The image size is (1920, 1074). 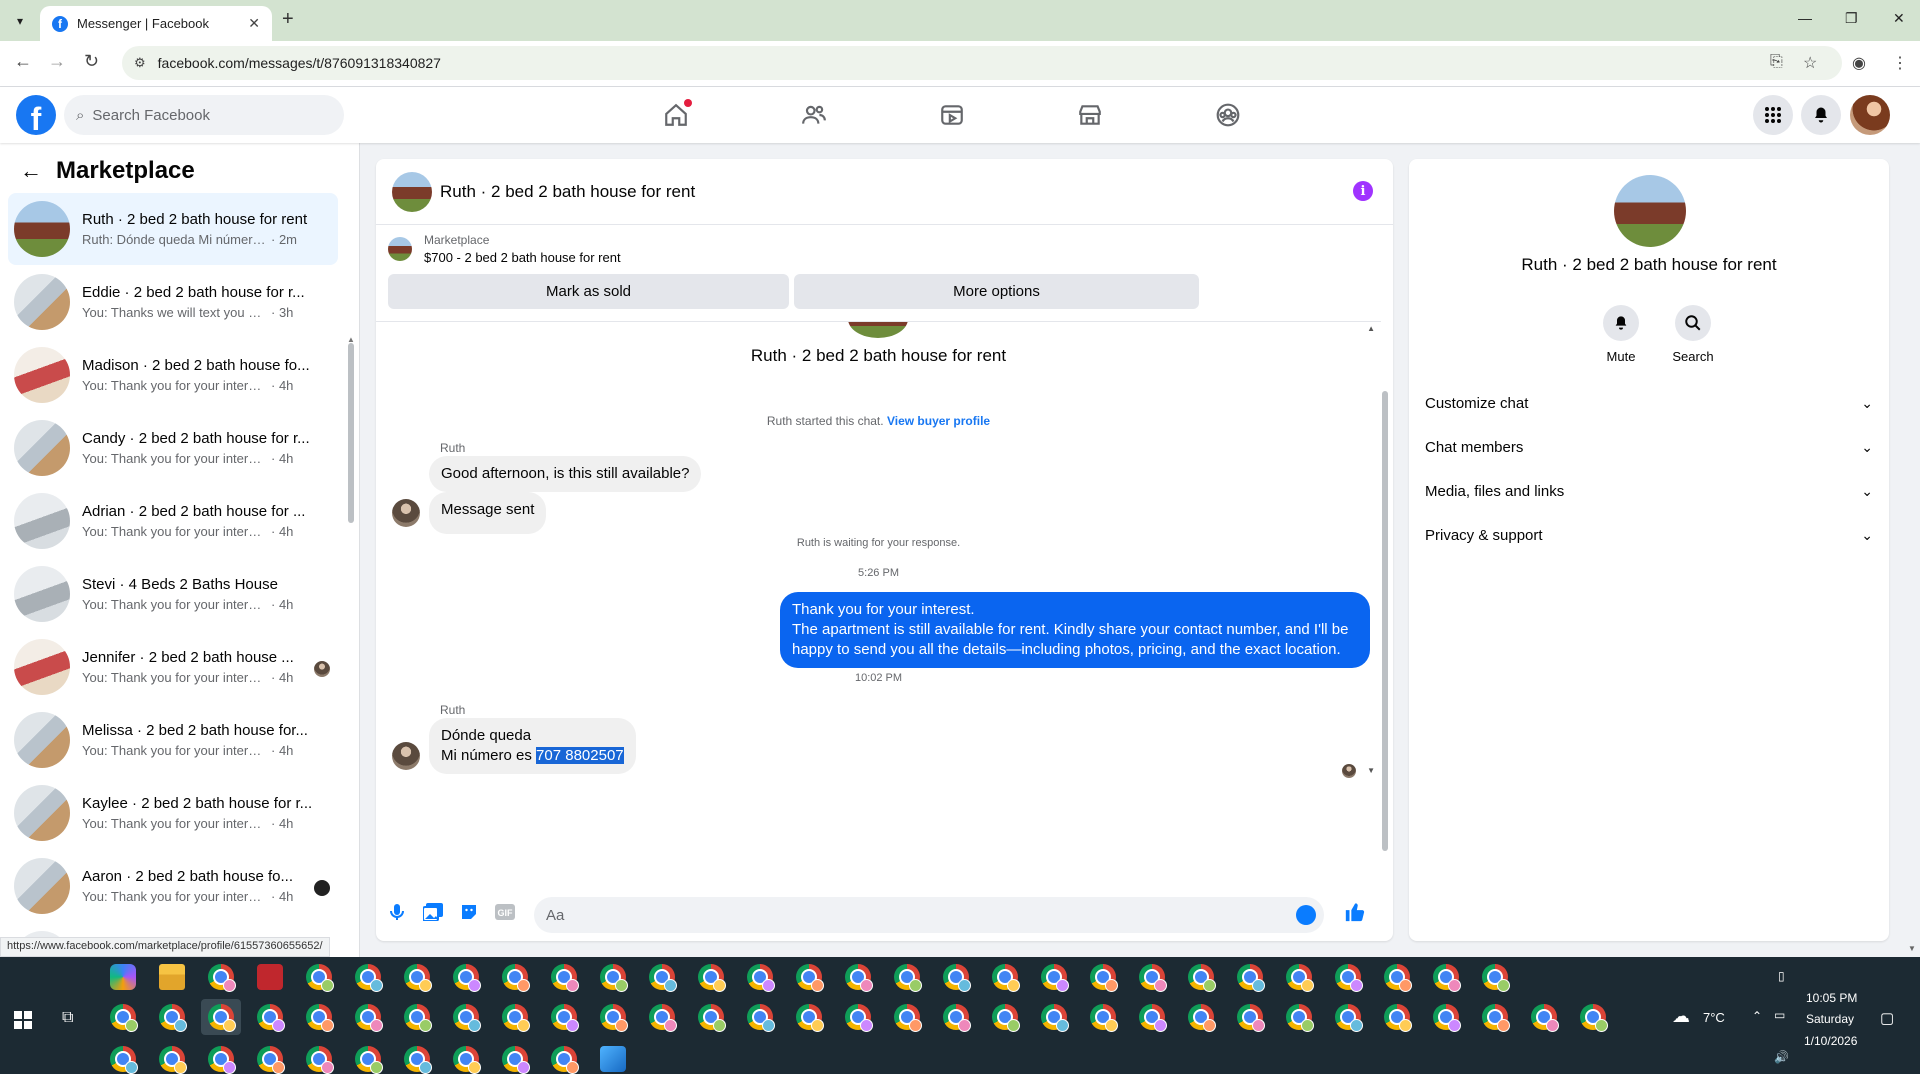 I want to click on task-view-icon: ⧉, so click(x=67, y=1018).